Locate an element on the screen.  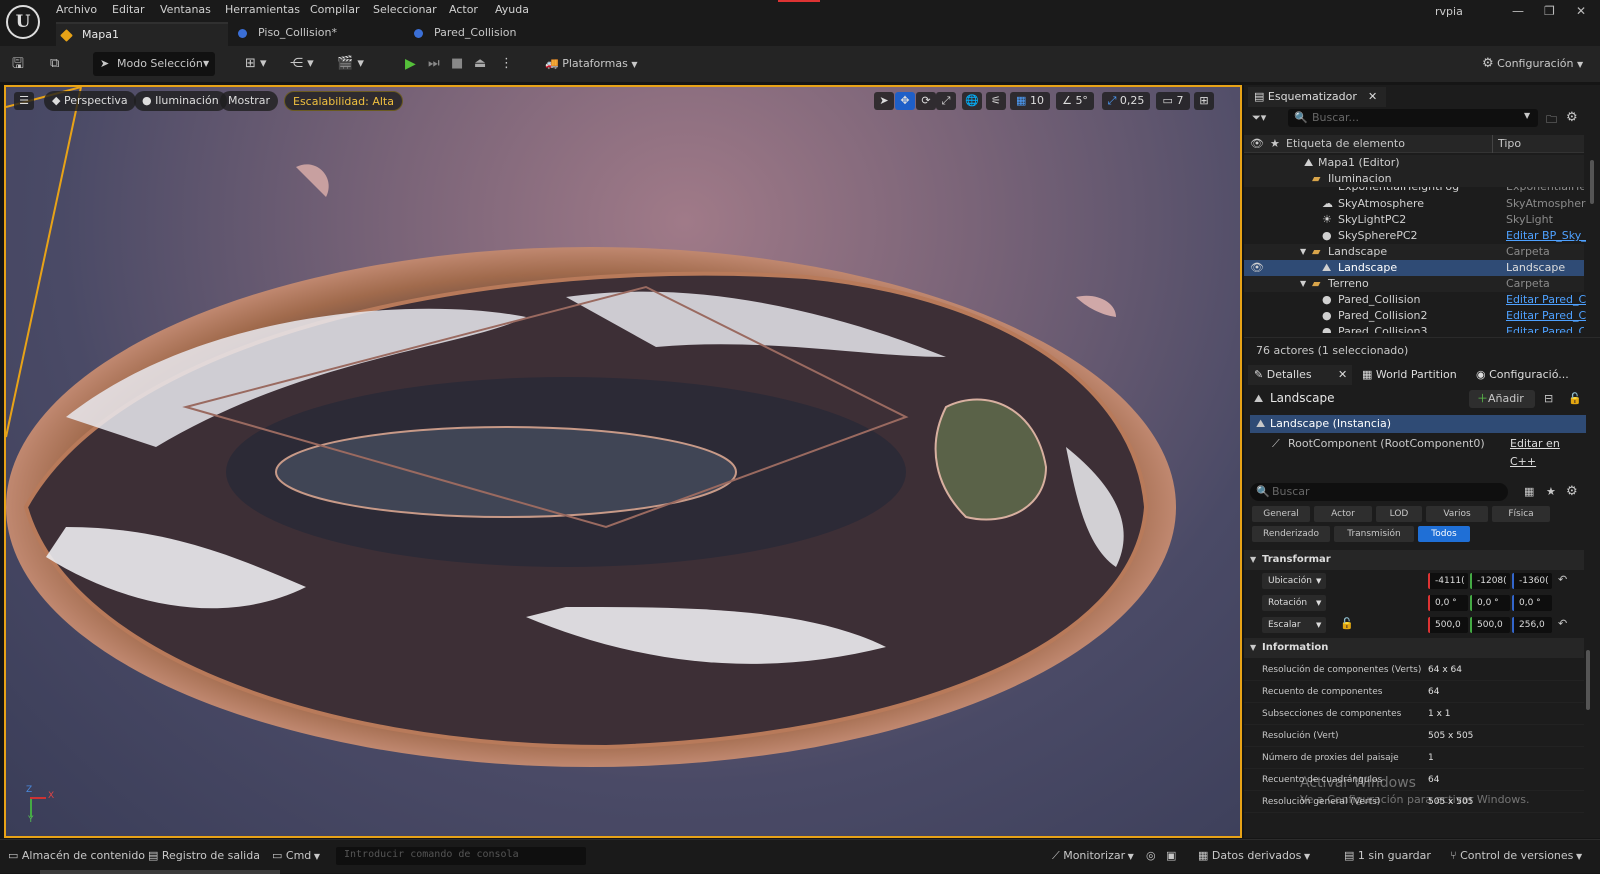
scale-tool-icon: ⤢ is located at coordinates (946, 101).